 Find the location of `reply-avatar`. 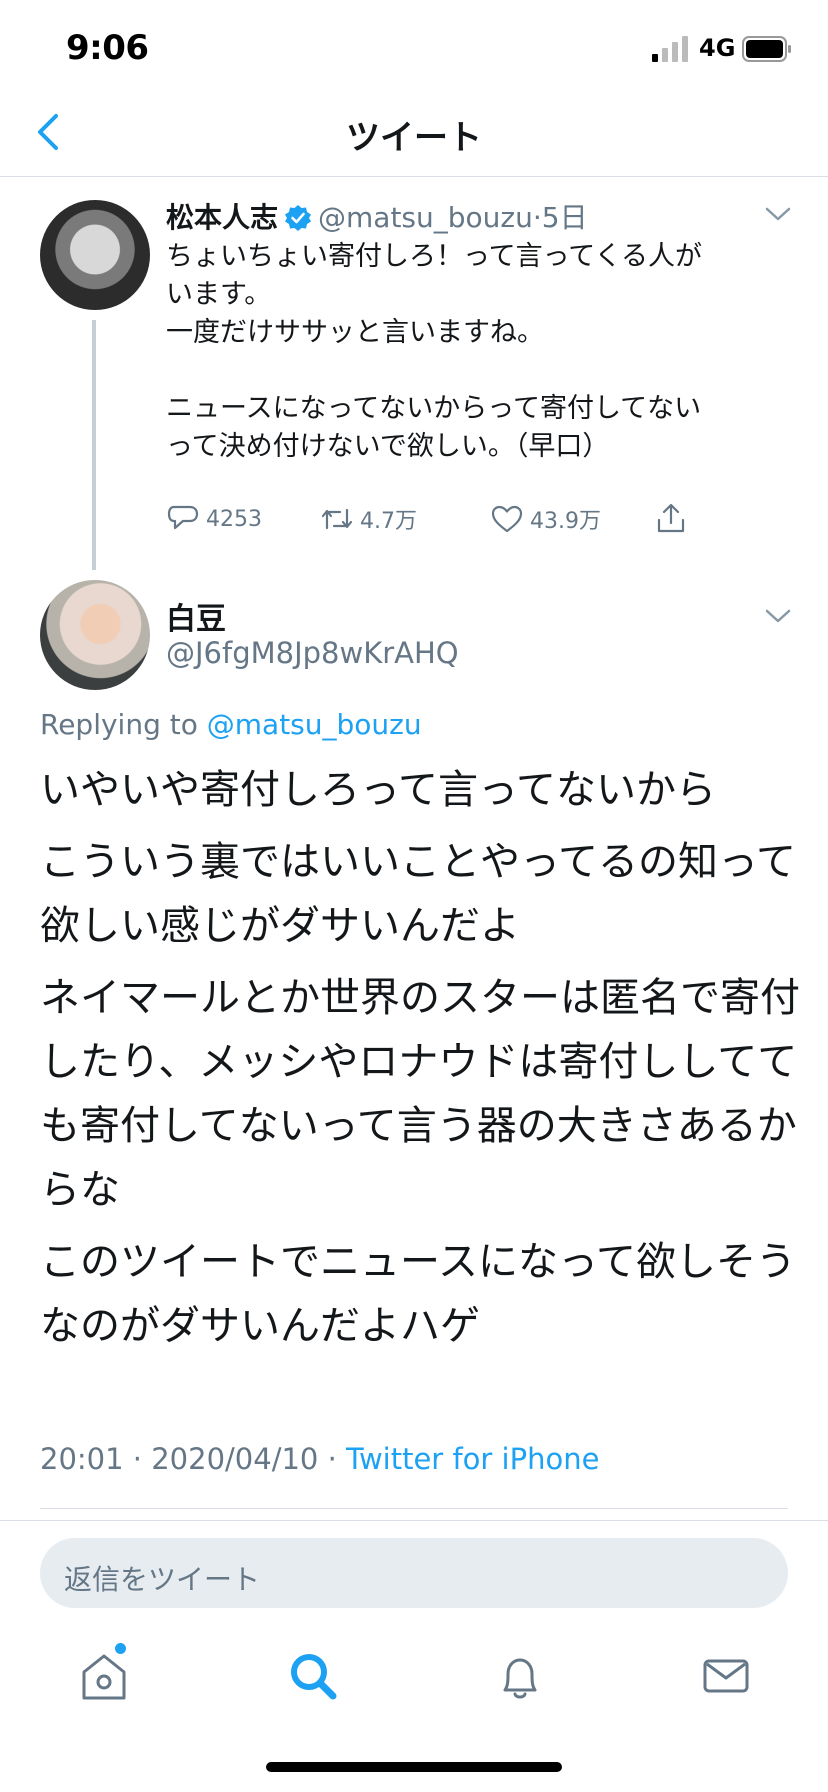

reply-avatar is located at coordinates (95, 635).